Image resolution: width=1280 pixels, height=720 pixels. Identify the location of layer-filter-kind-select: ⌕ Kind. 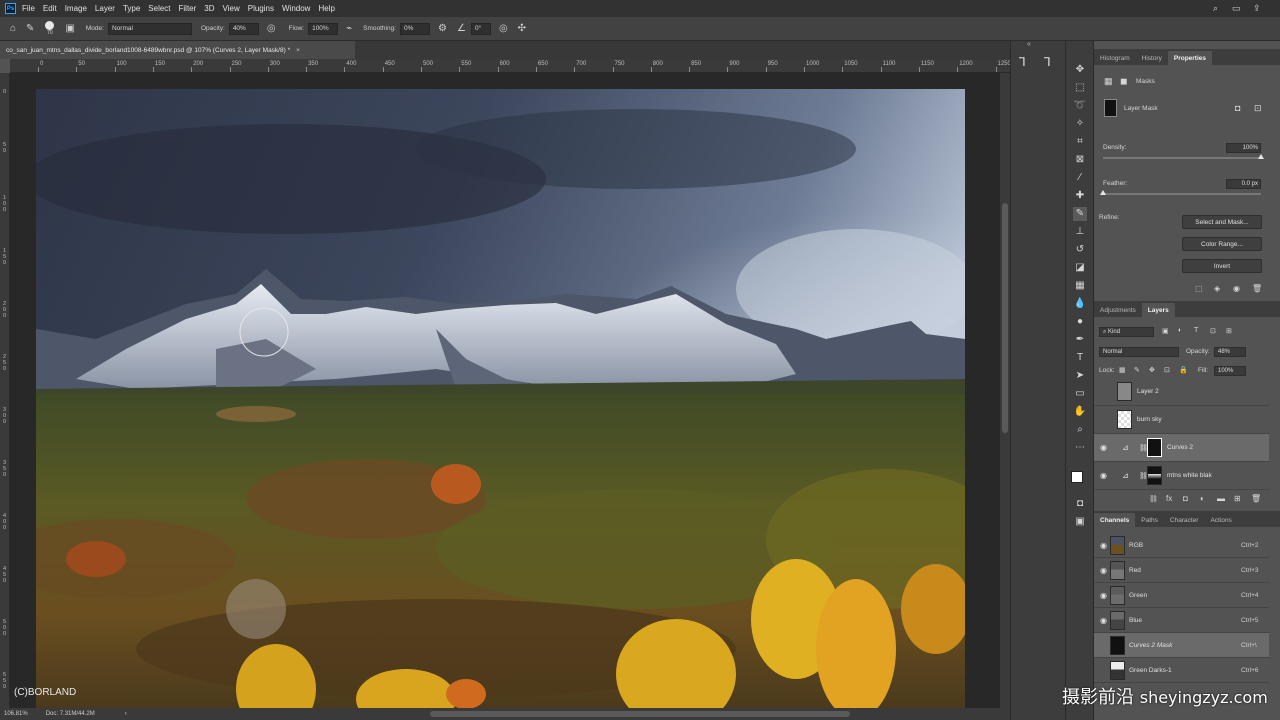
(1126, 332).